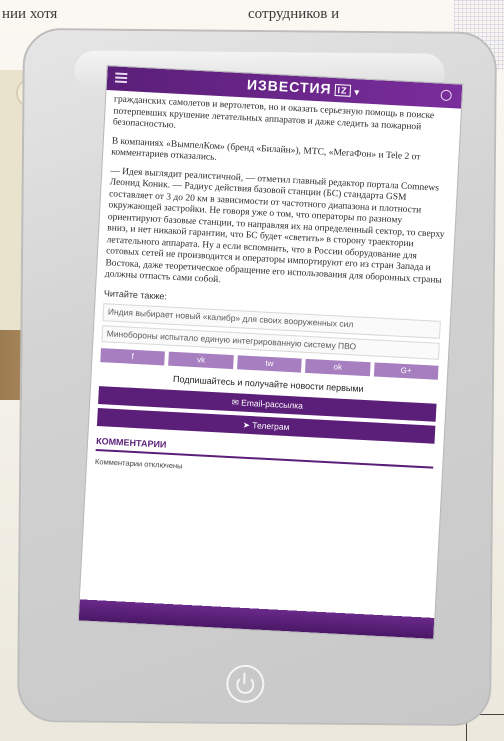  What do you see at coordinates (357, 92) in the screenshot?
I see `chevron-down-icon: ▾` at bounding box center [357, 92].